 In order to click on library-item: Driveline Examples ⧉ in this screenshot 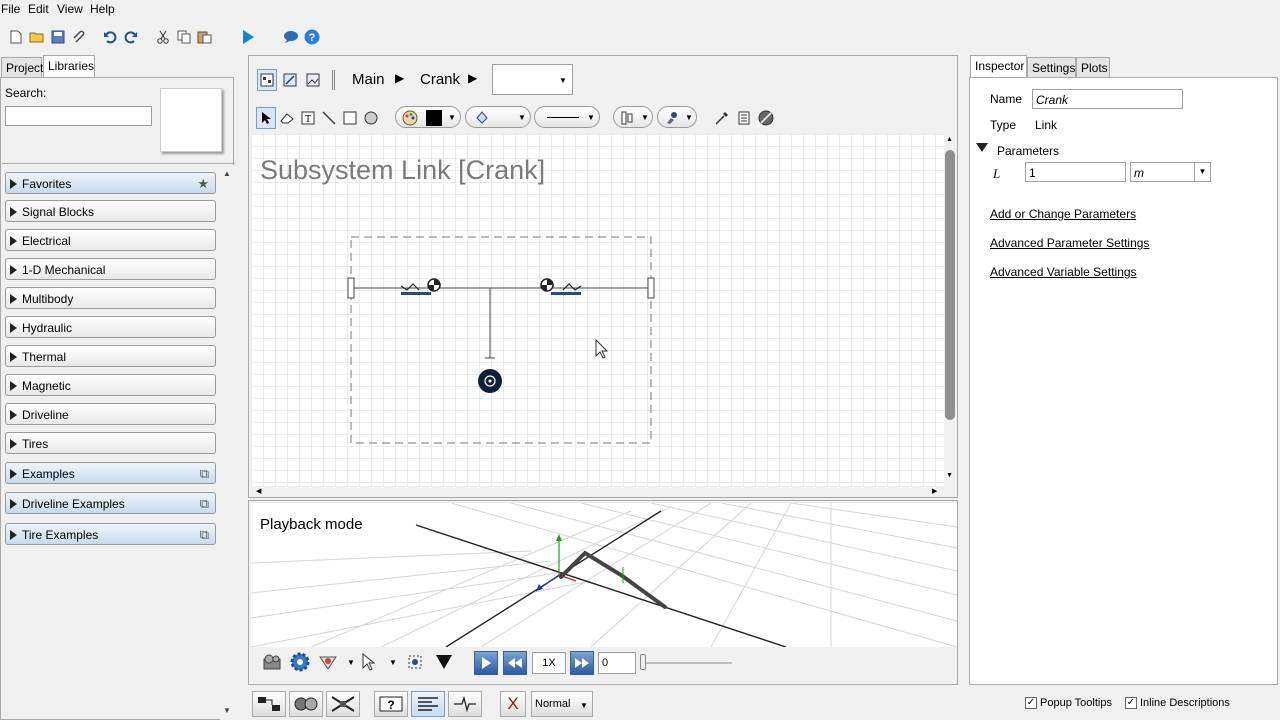, I will do `click(110, 503)`.